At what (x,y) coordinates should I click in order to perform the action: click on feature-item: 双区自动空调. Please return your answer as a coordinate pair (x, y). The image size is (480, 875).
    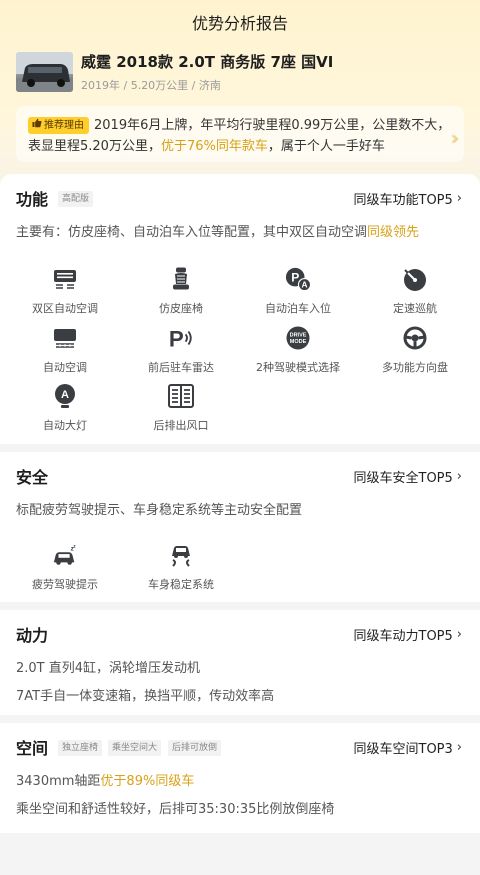
    Looking at the image, I should click on (65, 291).